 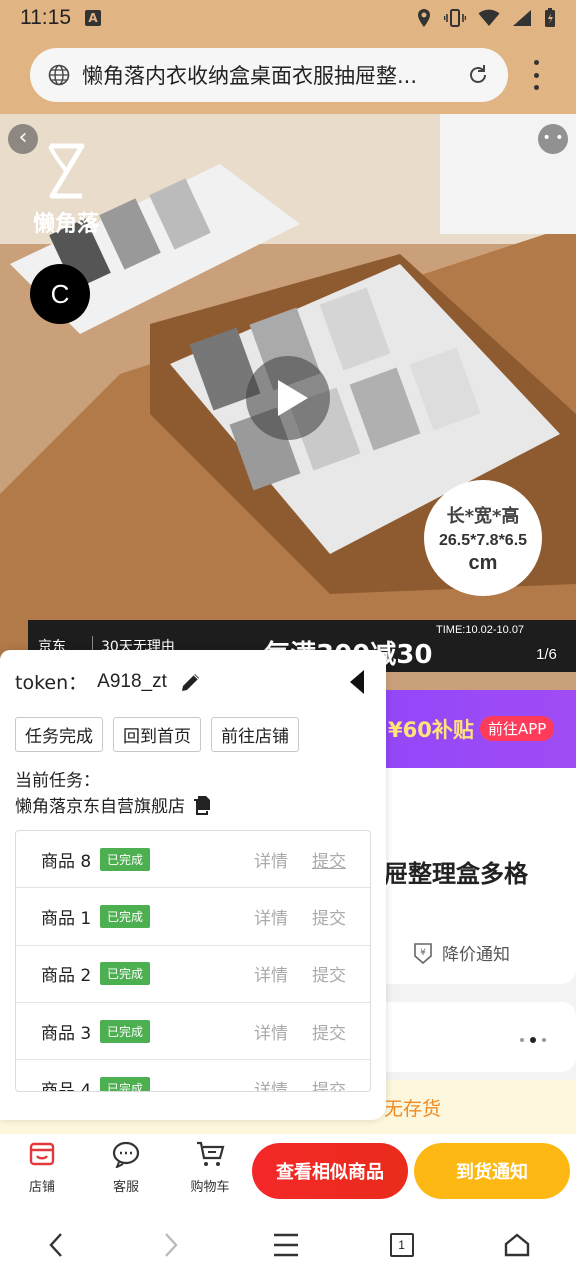 I want to click on token-label: token：, so click(x=51, y=683).